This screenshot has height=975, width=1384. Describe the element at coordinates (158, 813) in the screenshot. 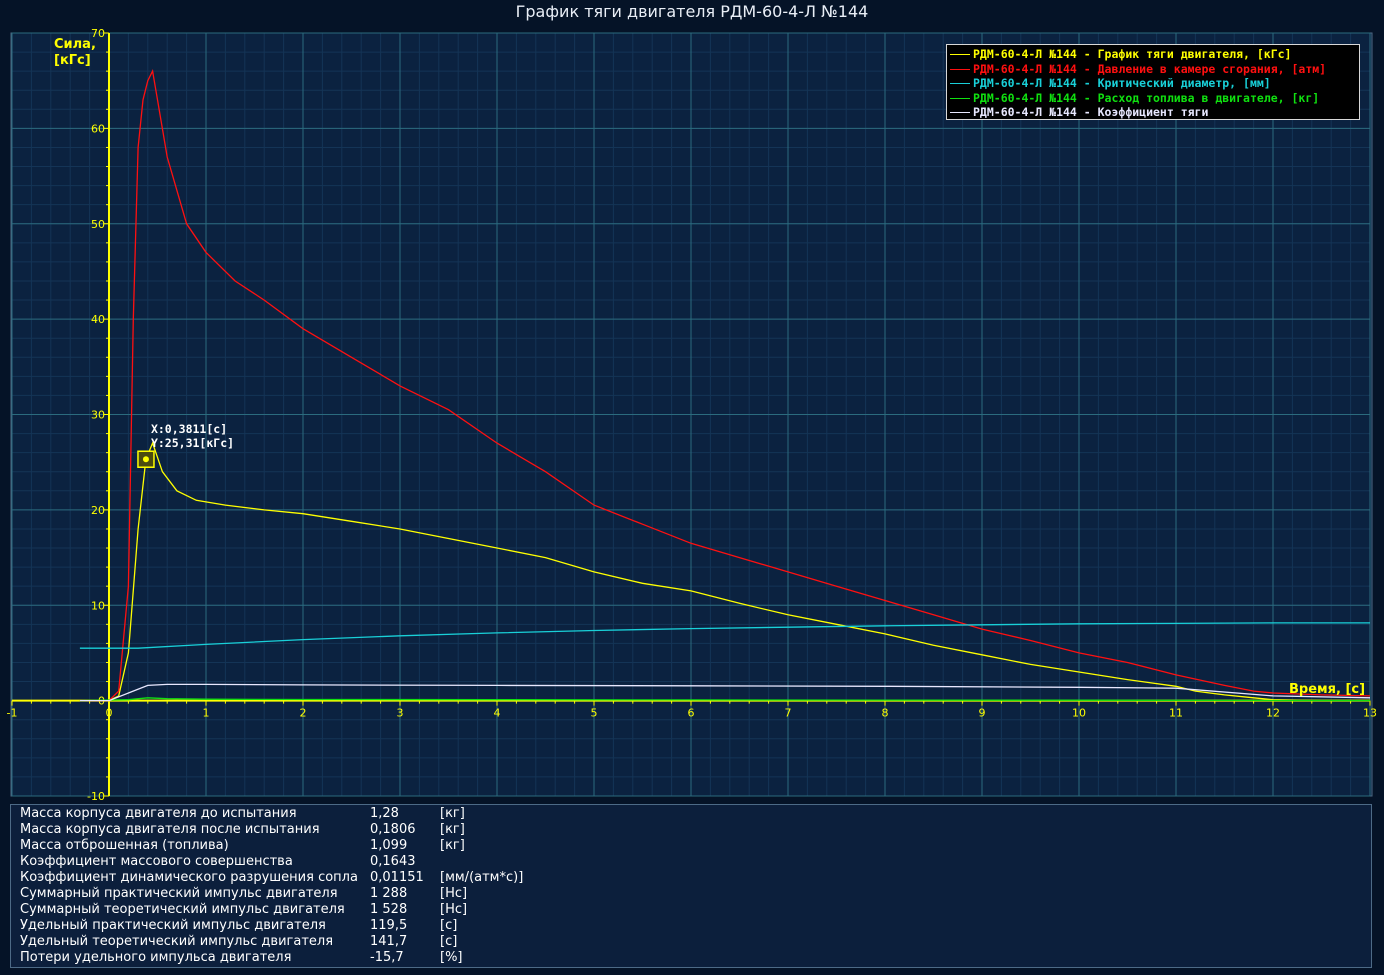

I see `parameter-label: Масса корпуса двигателя до испытания` at that location.